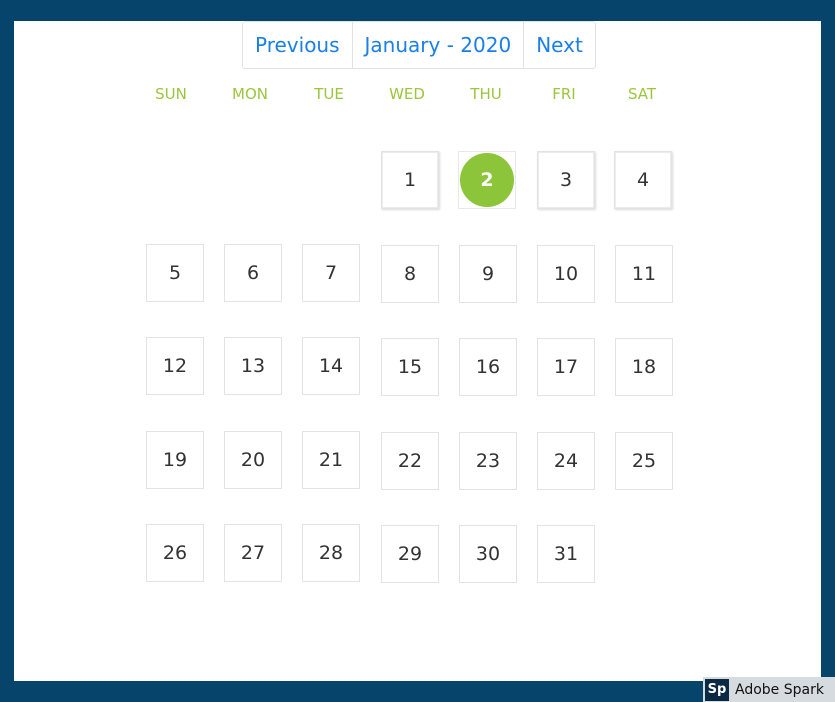 The image size is (835, 702). Describe the element at coordinates (250, 94) in the screenshot. I see `weekday-mon: MON` at that location.